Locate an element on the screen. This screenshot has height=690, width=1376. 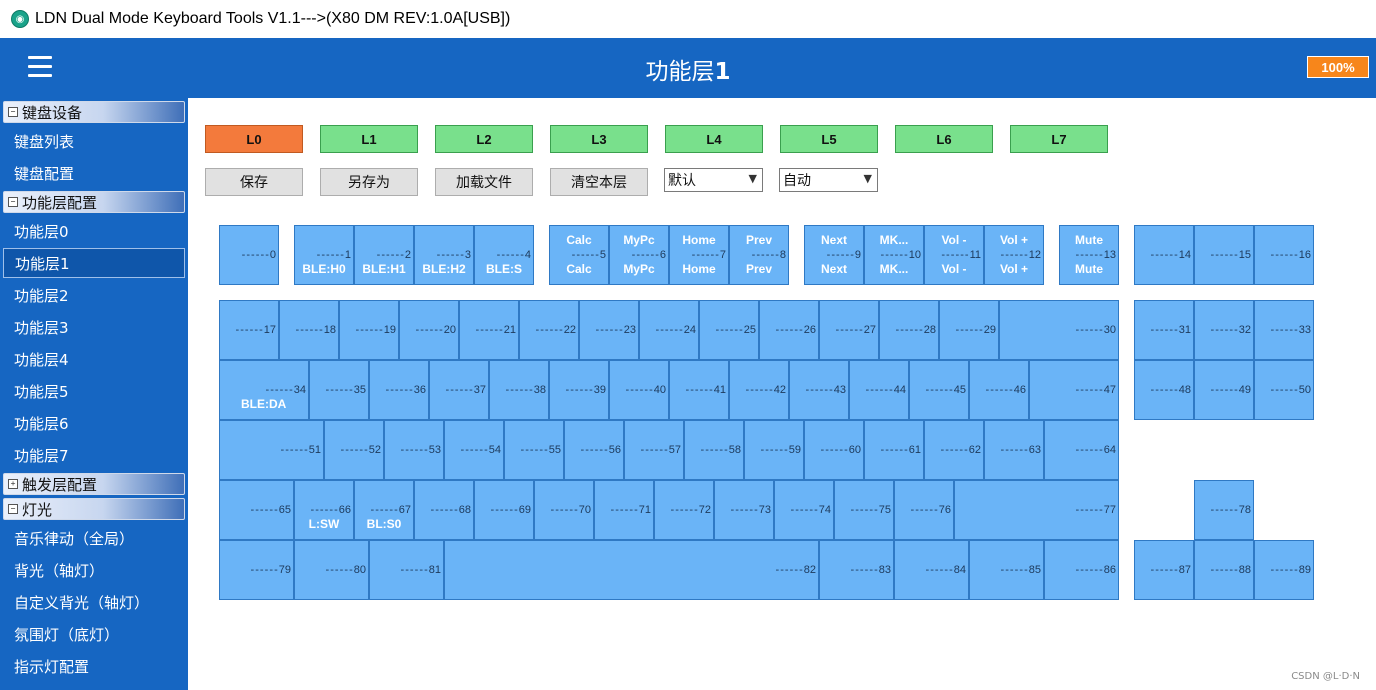
key-64: 64 is located at coordinates (1081, 450).